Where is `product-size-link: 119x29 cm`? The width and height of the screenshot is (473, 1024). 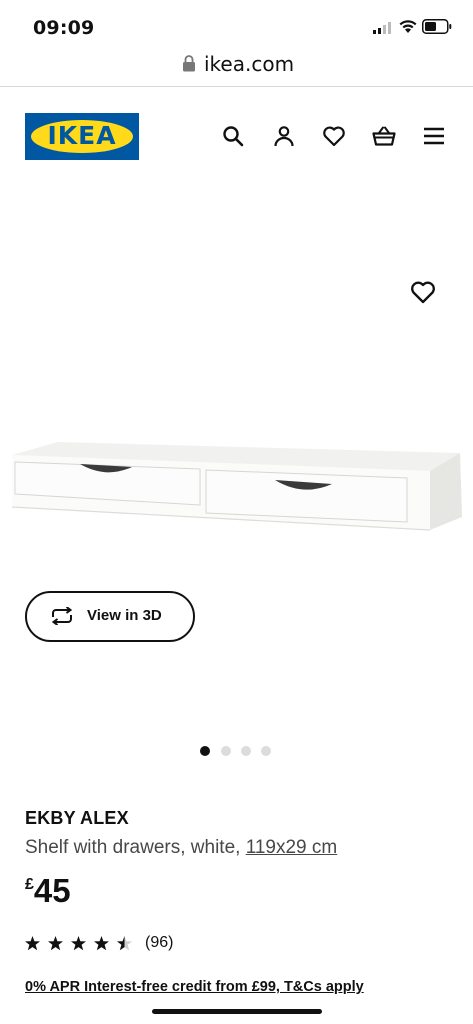
product-size-link: 119x29 cm is located at coordinates (292, 847).